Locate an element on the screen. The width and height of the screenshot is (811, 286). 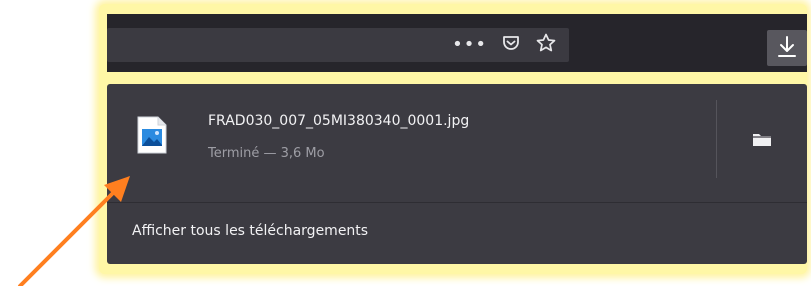
annotation-arrow is located at coordinates (74, 231).